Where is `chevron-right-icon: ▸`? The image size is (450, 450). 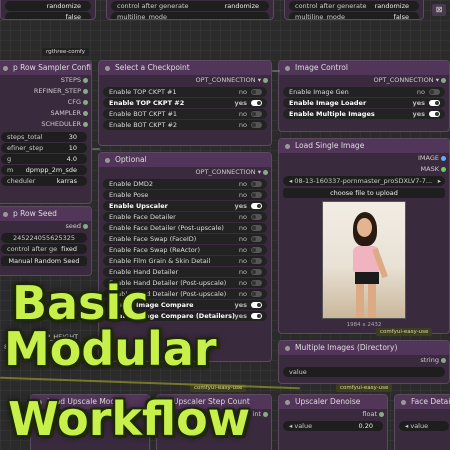 chevron-right-icon: ▸ is located at coordinates (439, 181).